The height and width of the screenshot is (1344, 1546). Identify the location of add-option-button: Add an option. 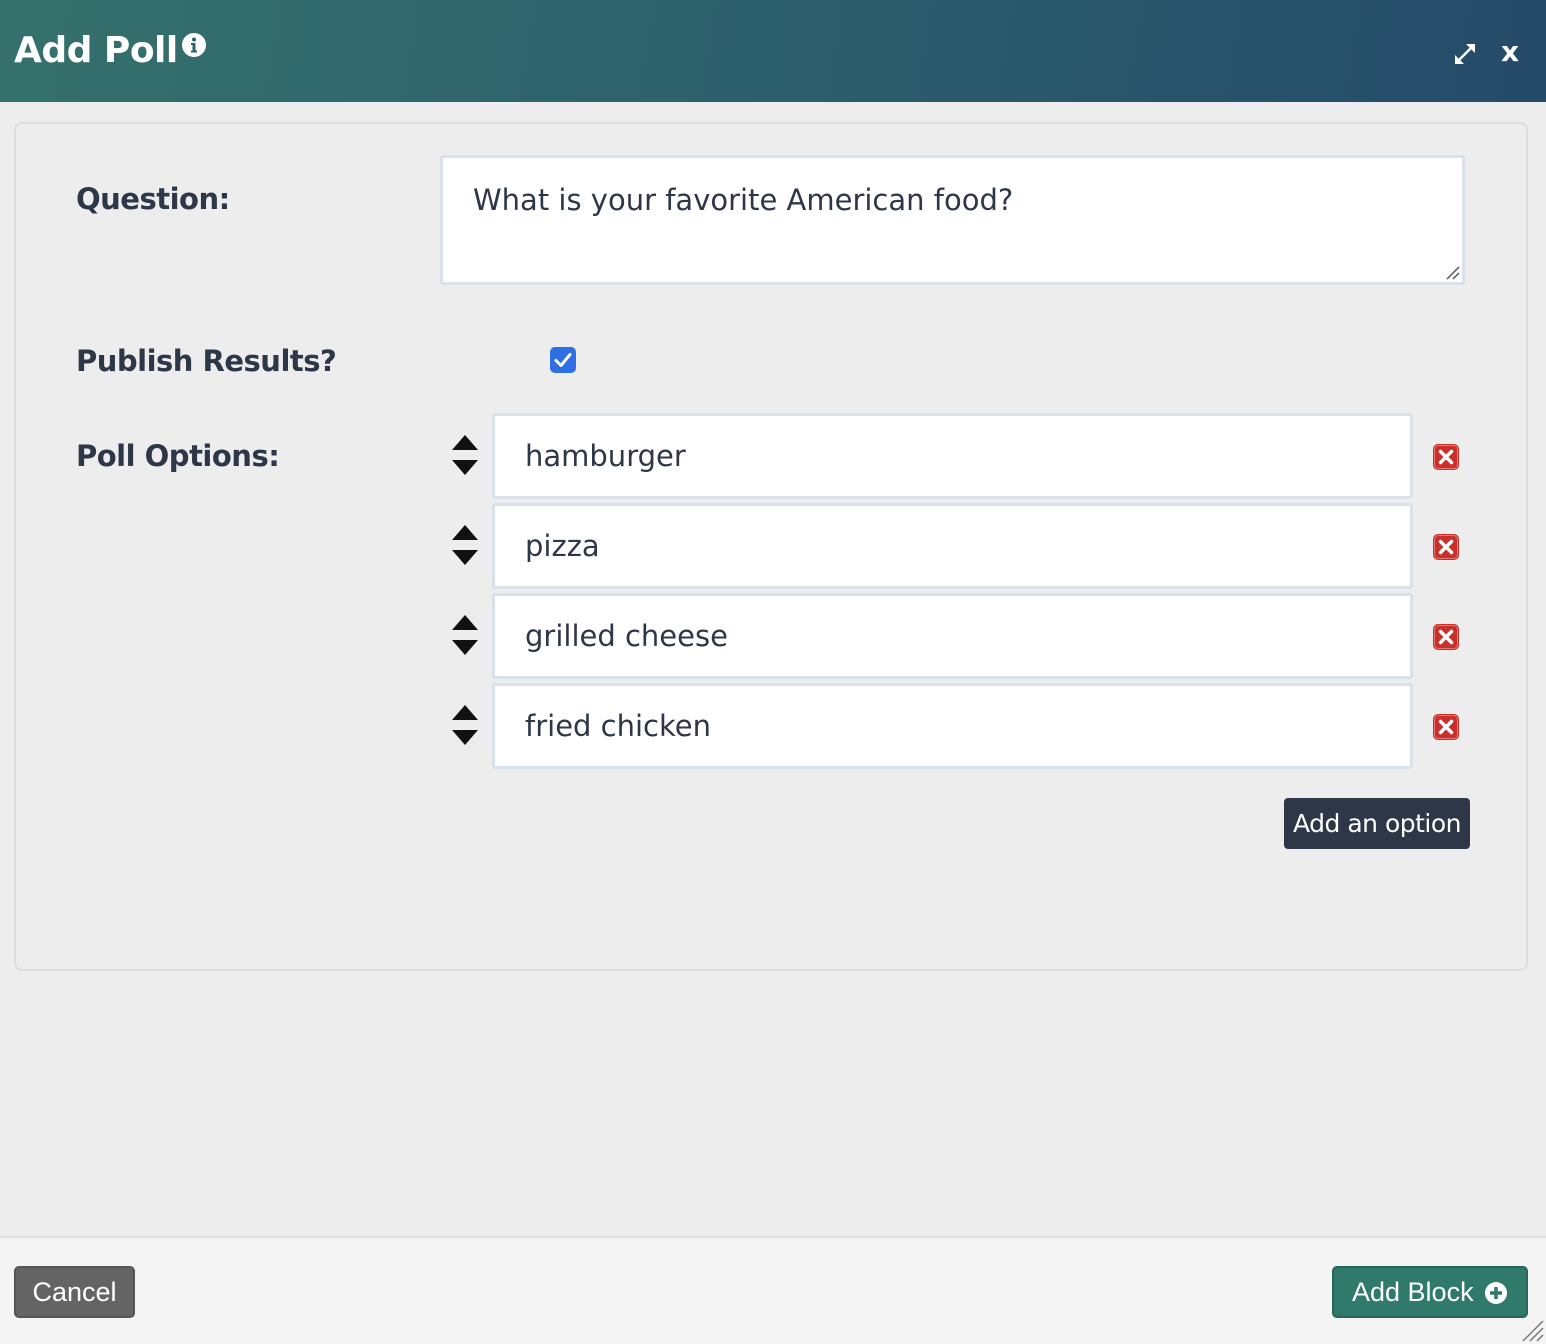
(1377, 823).